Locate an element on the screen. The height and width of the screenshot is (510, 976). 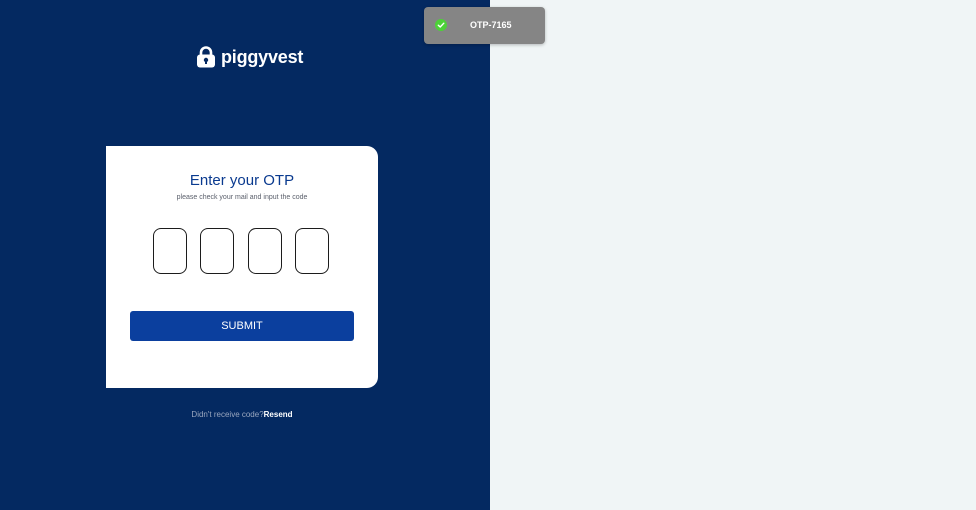
toast-notification: OTP-7165 is located at coordinates (484, 25).